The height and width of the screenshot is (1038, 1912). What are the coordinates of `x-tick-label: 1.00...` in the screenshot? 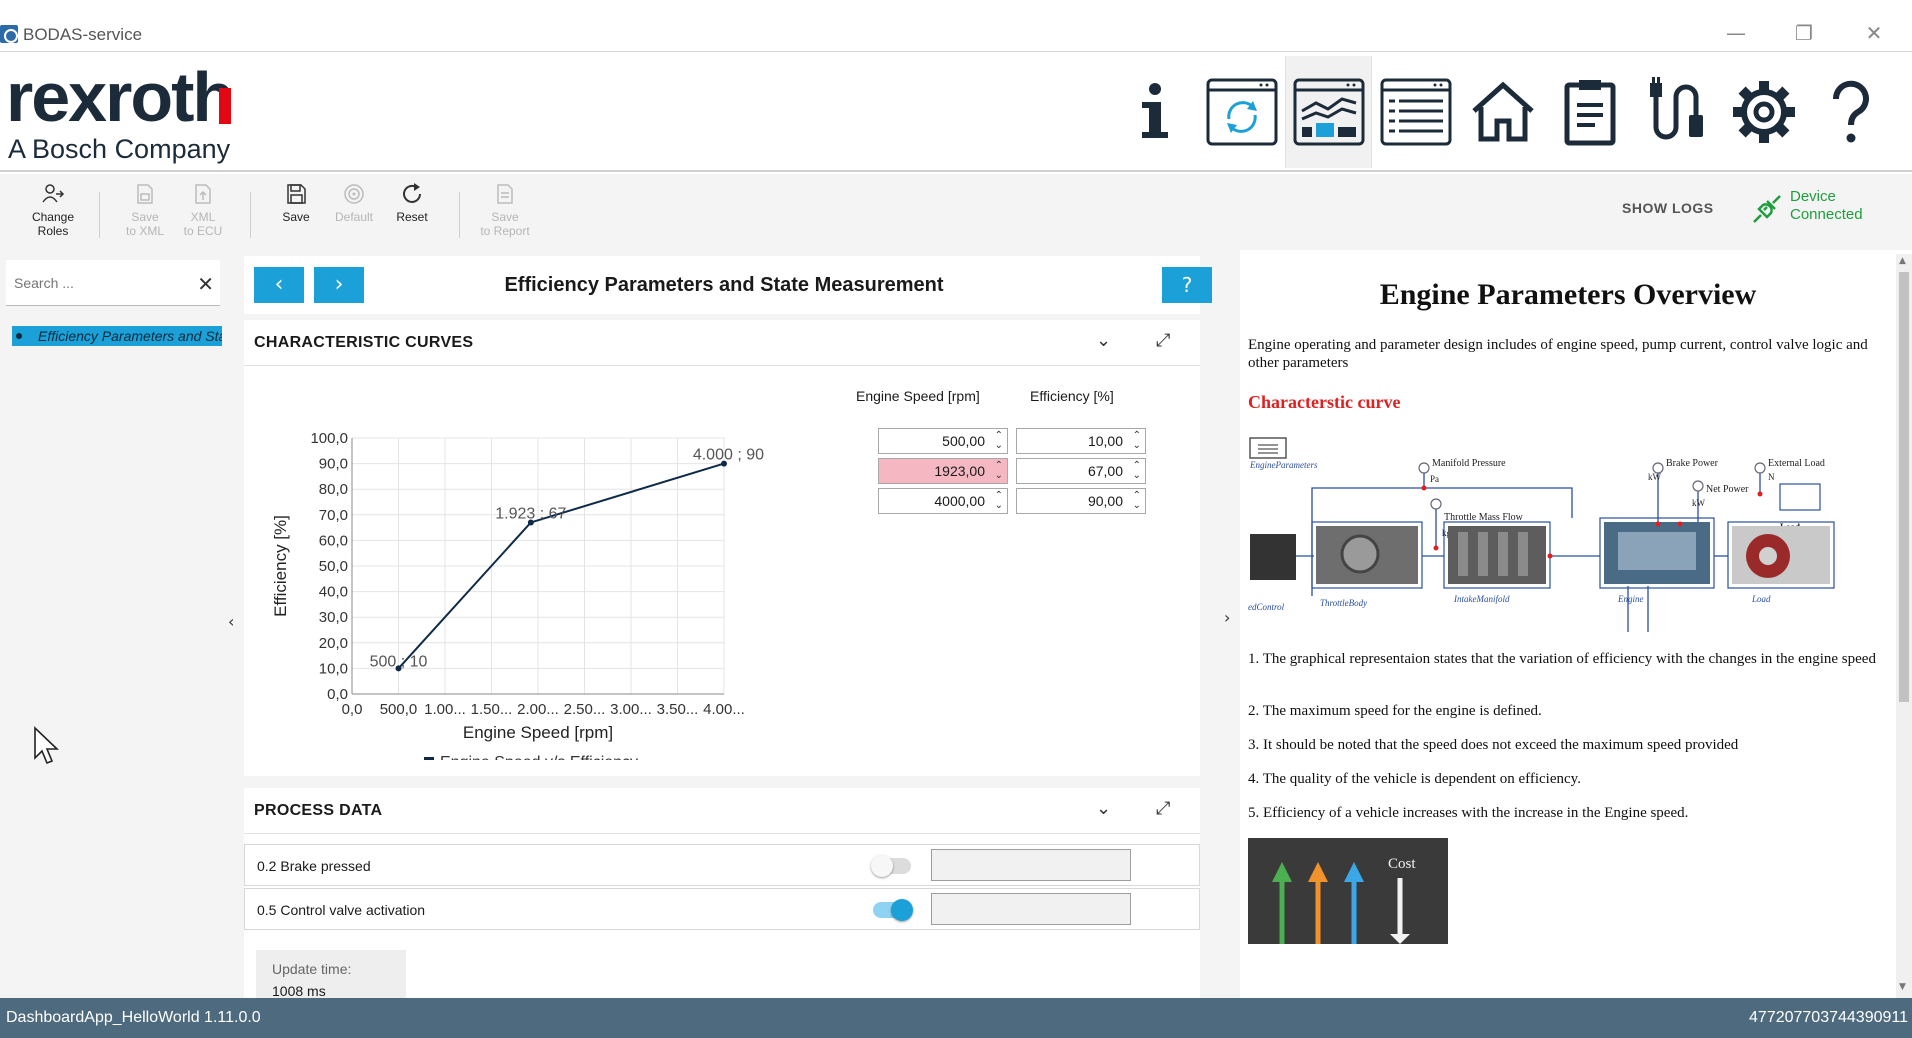 It's located at (445, 709).